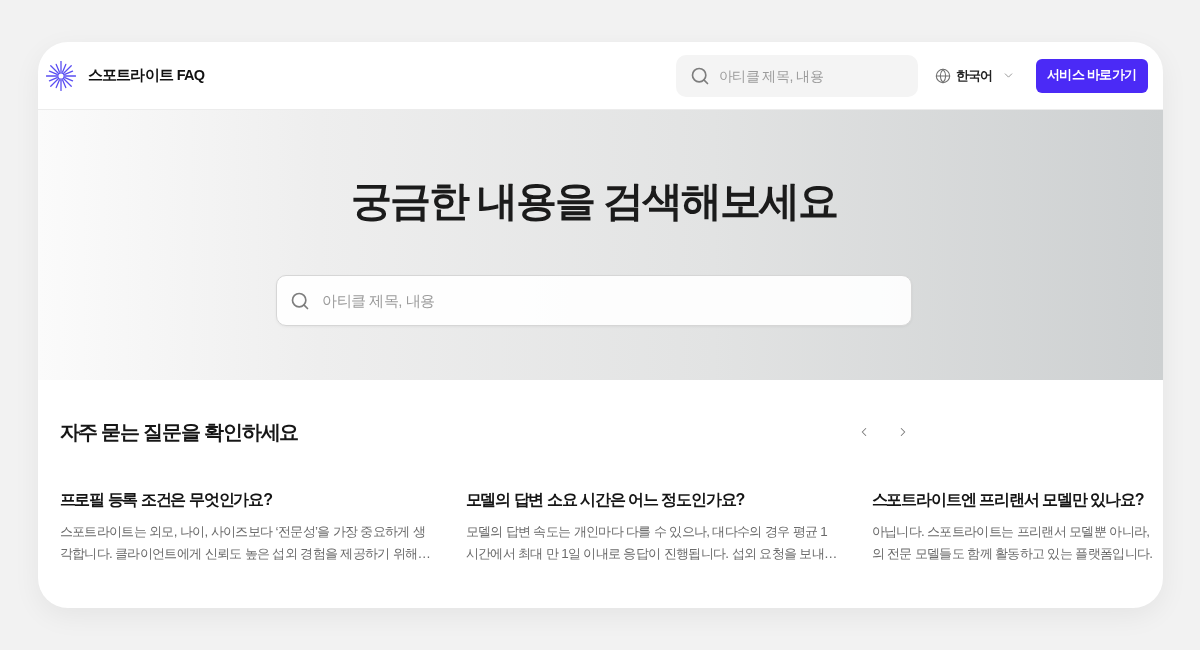 The width and height of the screenshot is (1200, 650). I want to click on faq-question-link: 프로필 등록 조건은 무엇인가요?, so click(165, 500).